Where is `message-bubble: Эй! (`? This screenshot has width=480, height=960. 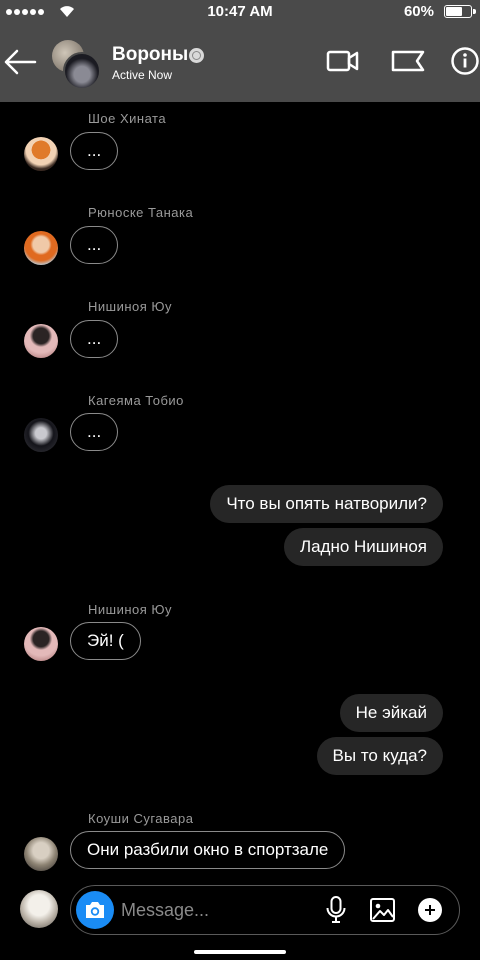 message-bubble: Эй! ( is located at coordinates (105, 641).